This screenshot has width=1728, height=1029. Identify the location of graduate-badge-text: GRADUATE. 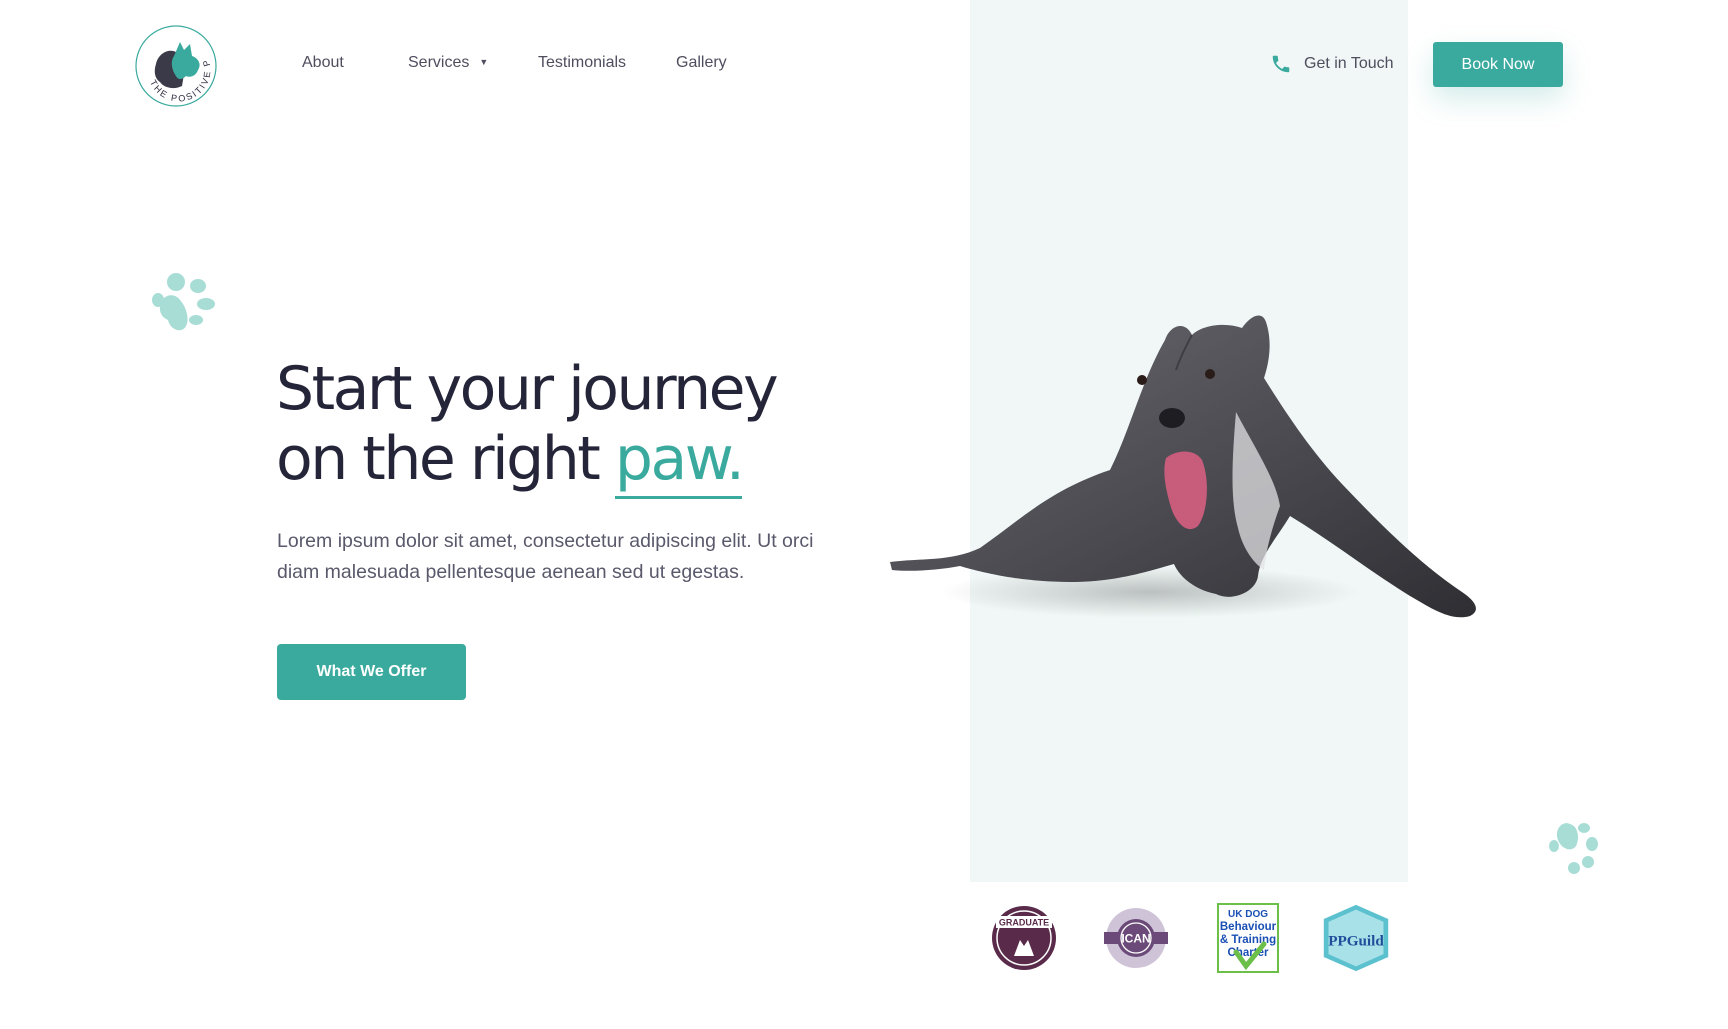
(1024, 923).